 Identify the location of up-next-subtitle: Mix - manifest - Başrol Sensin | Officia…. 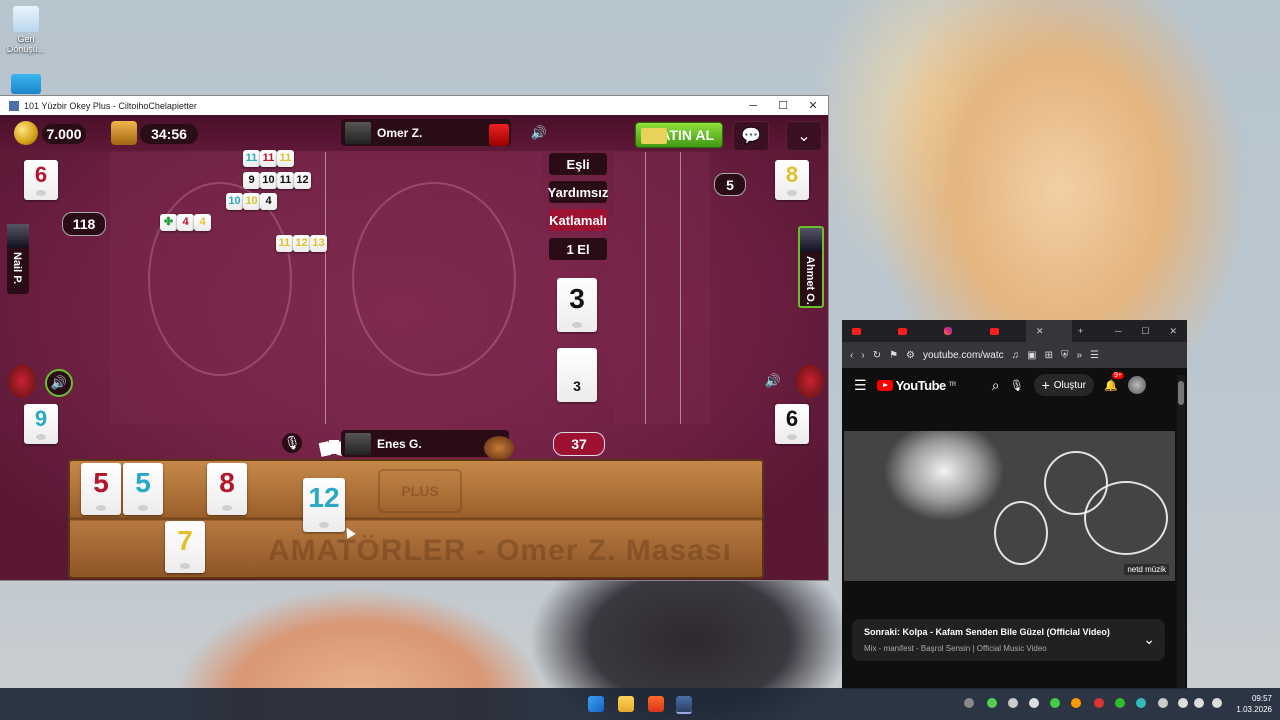
(955, 648).